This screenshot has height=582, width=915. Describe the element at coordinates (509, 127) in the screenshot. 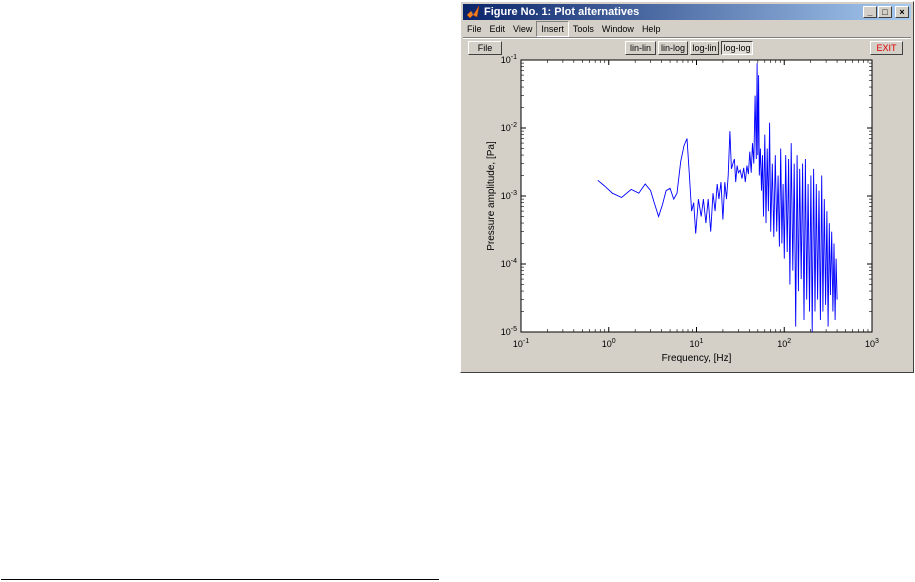

I see `y-tick-label: 10-2` at that location.